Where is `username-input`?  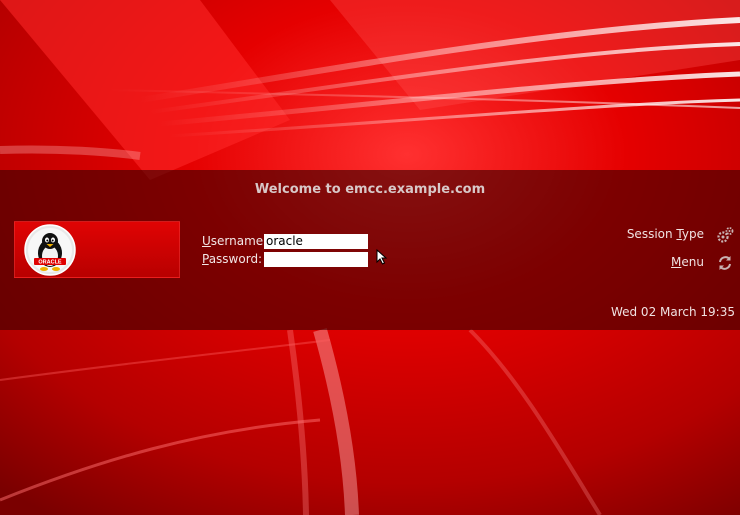 username-input is located at coordinates (316, 241).